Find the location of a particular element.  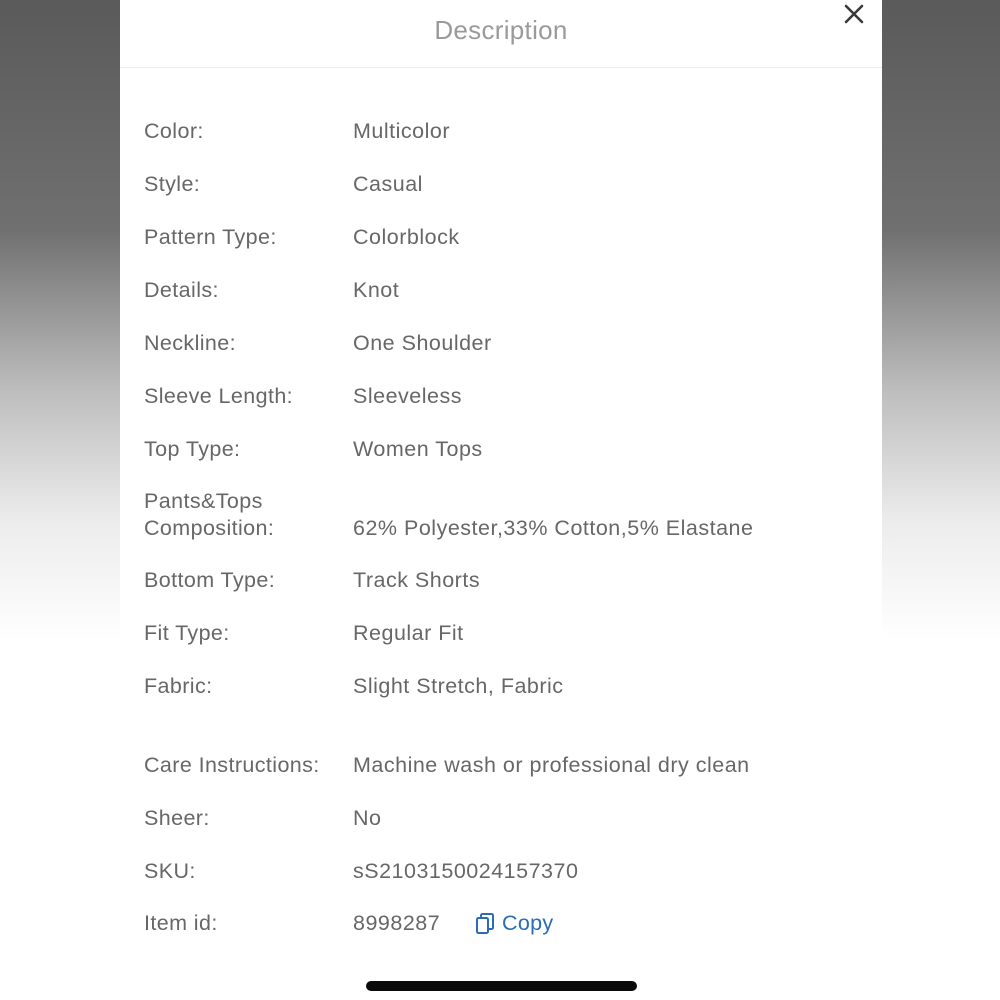

close-icon is located at coordinates (854, 14).